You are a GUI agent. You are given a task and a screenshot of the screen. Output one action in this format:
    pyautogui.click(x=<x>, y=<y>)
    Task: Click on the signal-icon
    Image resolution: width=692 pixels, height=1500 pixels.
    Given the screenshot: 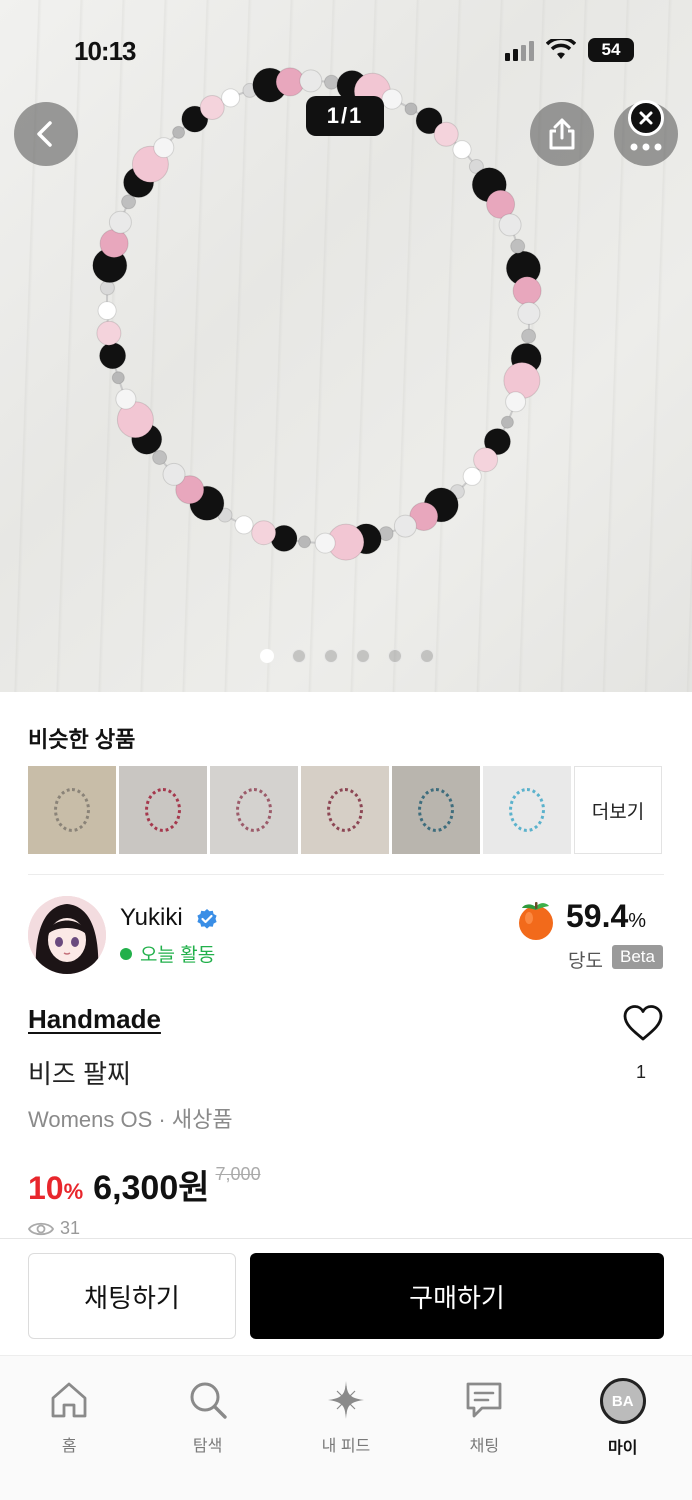 What is the action you would take?
    pyautogui.click(x=519, y=50)
    